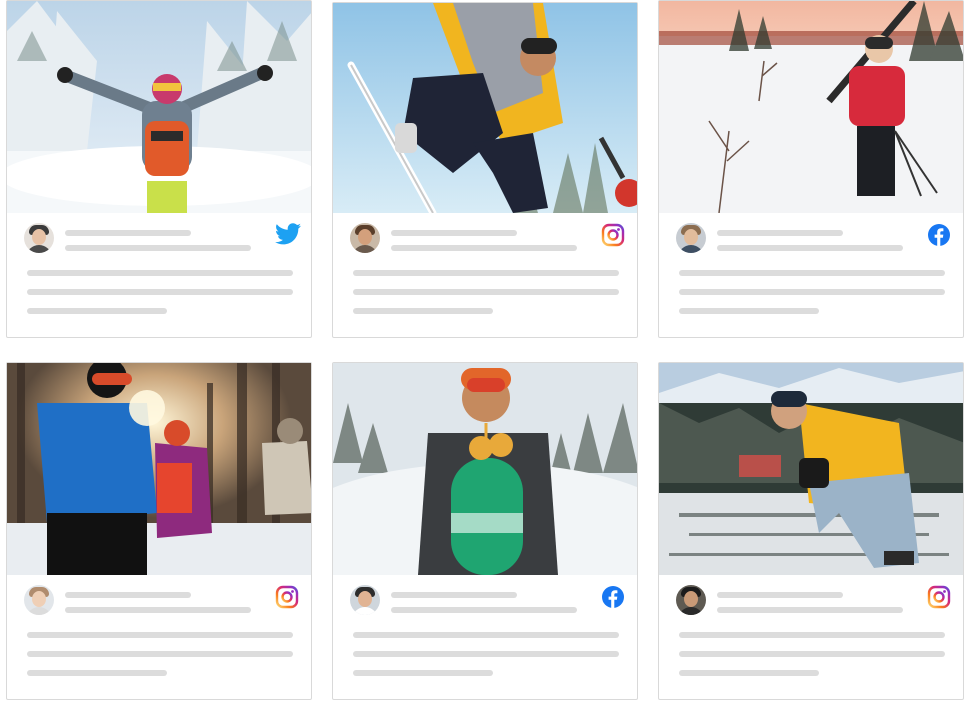 The height and width of the screenshot is (701, 971). I want to click on photo-snowboarder-board, so click(485, 469).